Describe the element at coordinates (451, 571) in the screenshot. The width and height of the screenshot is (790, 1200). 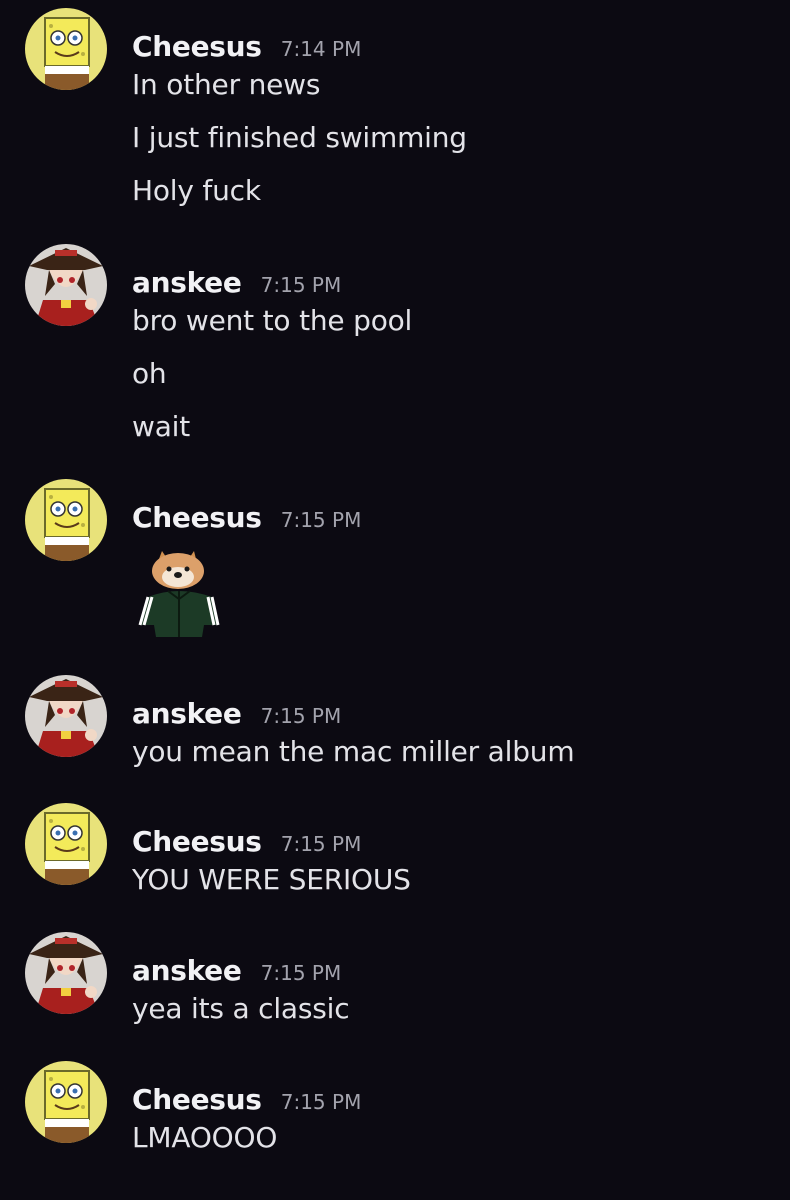
I see `message-content: Cheesus 7:15 PM` at that location.